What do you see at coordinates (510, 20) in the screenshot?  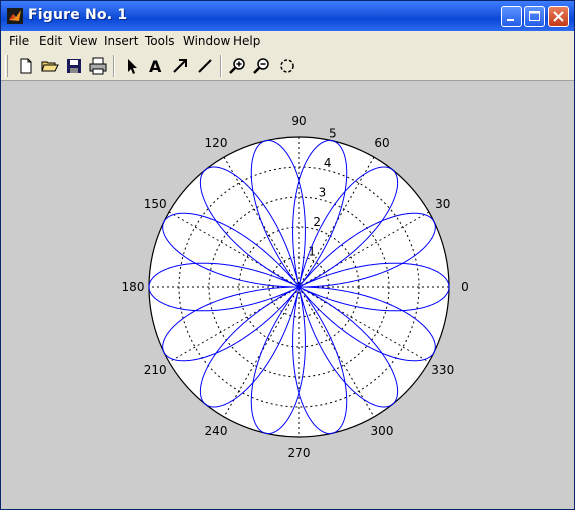 I see `minimize-icon` at bounding box center [510, 20].